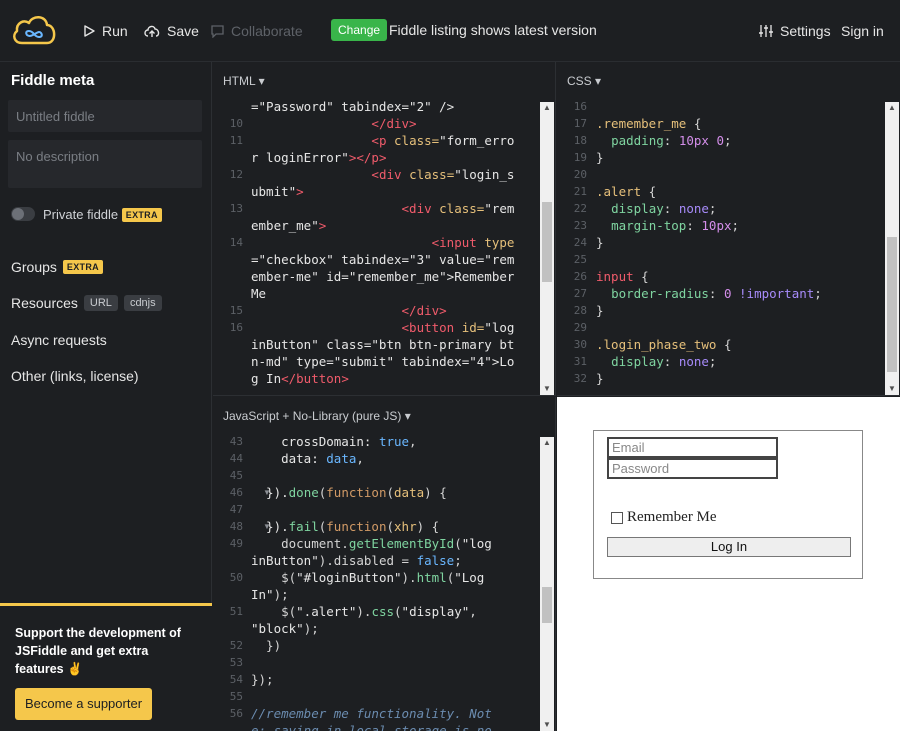 The width and height of the screenshot is (900, 731). What do you see at coordinates (236, 492) in the screenshot?
I see `line-number: 46` at bounding box center [236, 492].